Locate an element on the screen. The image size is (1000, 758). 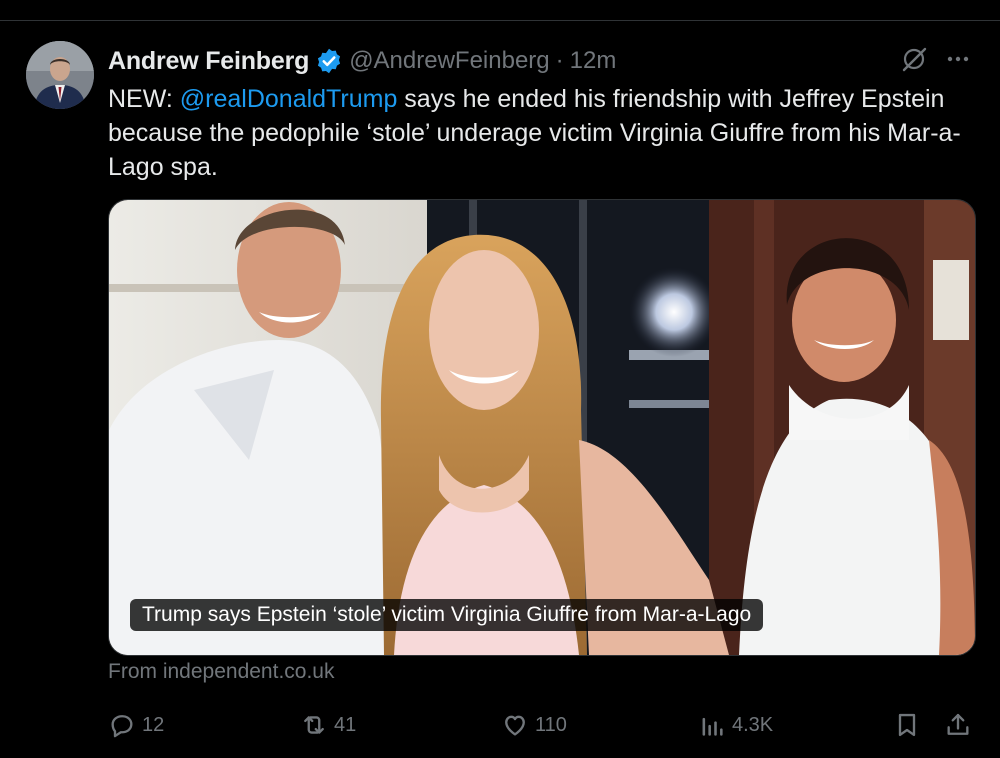
repost-icon is located at coordinates (317, 725).